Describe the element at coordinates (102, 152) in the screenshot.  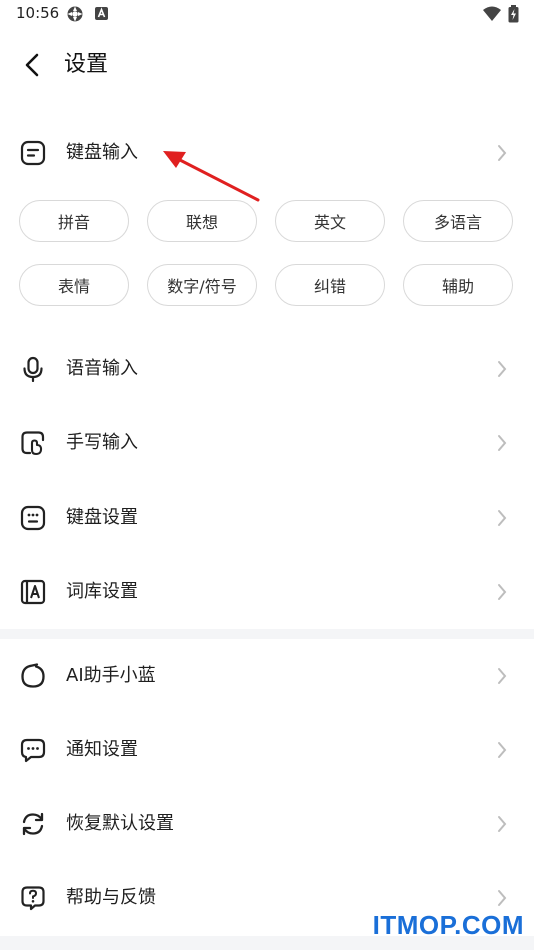
I see `settings-item-label: 键盘输入` at that location.